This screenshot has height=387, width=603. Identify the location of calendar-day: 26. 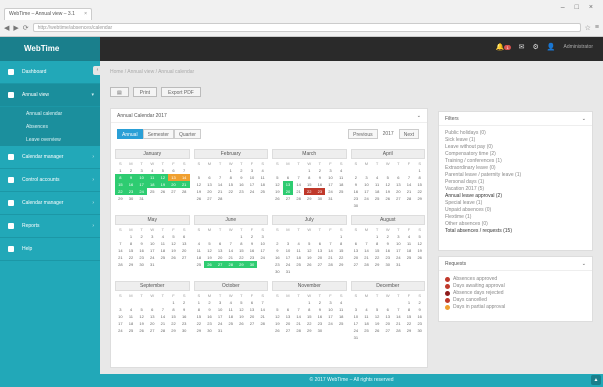
(277, 198).